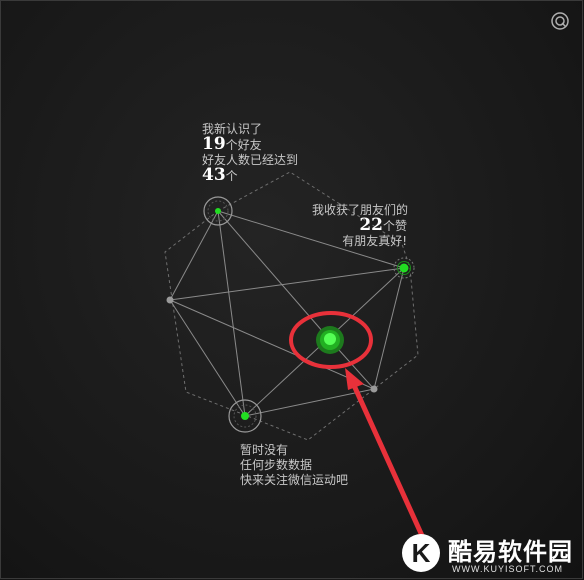 This screenshot has width=584, height=580. I want to click on node-steps, so click(245, 416).